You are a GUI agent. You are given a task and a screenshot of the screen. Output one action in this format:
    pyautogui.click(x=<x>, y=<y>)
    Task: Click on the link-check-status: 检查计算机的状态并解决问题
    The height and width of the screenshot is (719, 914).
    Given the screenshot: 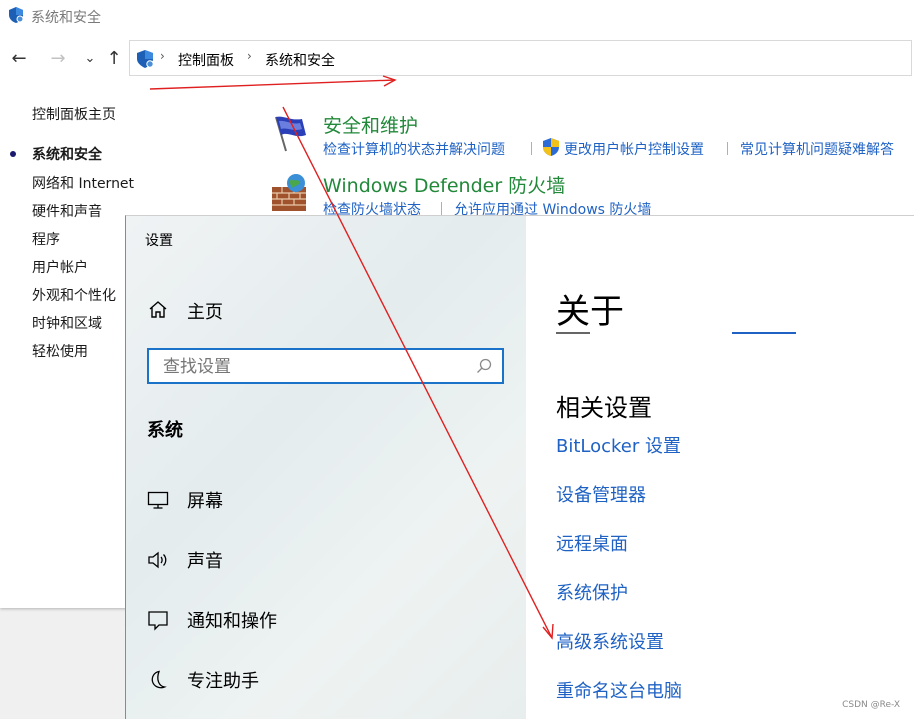 What is the action you would take?
    pyautogui.click(x=414, y=149)
    